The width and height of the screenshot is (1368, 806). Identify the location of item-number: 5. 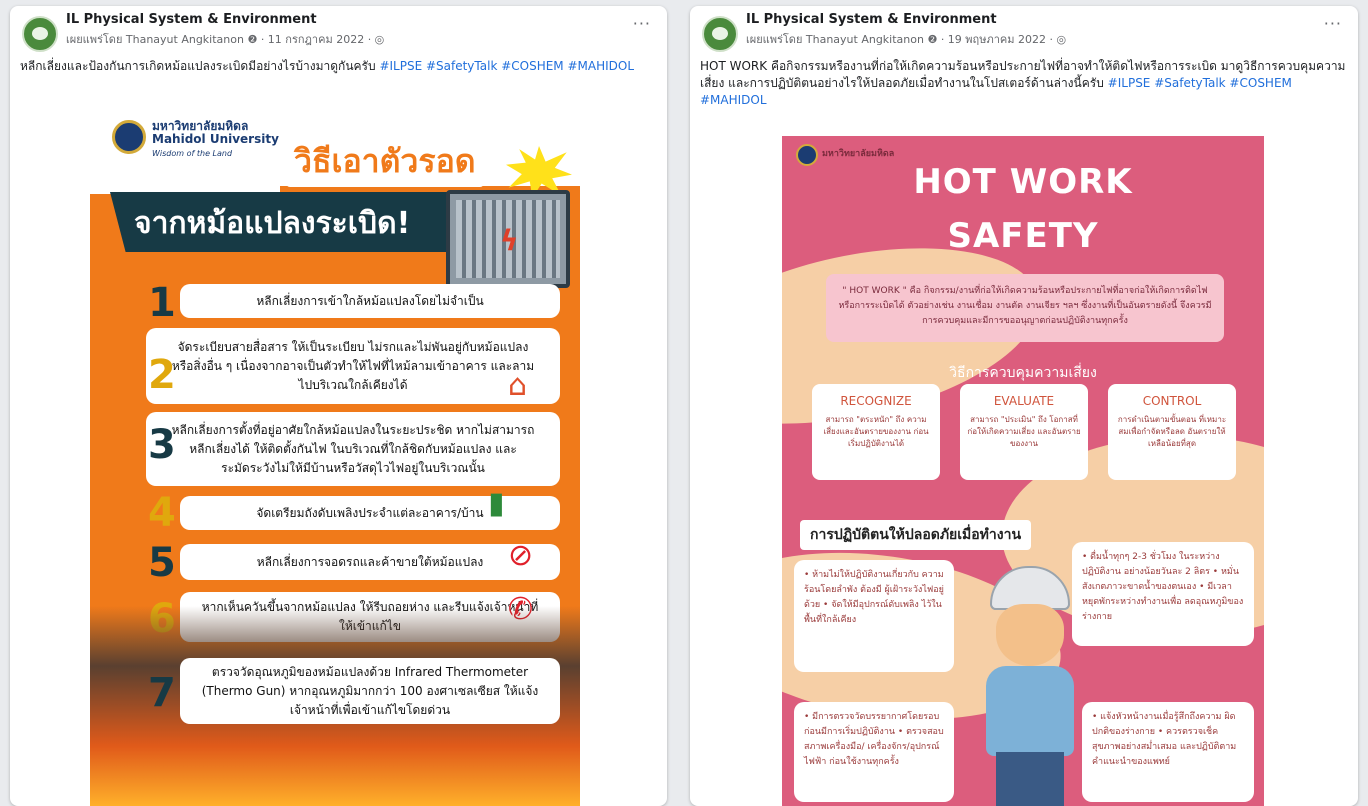
(162, 563).